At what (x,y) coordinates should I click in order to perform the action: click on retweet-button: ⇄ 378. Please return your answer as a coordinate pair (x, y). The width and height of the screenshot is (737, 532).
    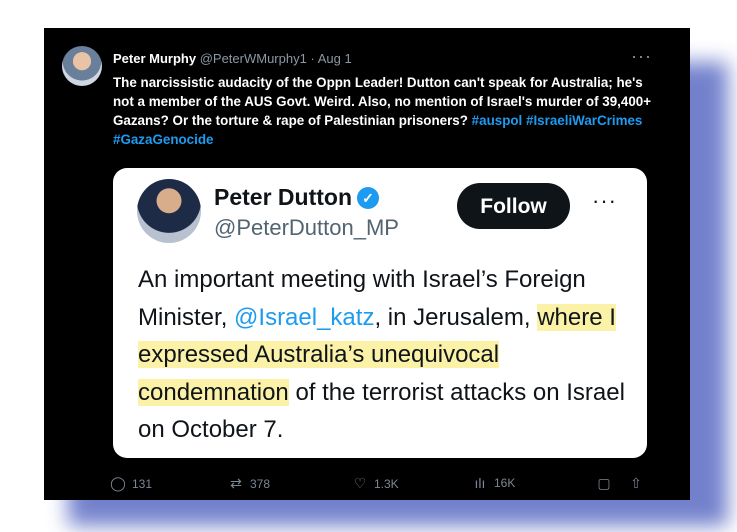
    Looking at the image, I should click on (249, 483).